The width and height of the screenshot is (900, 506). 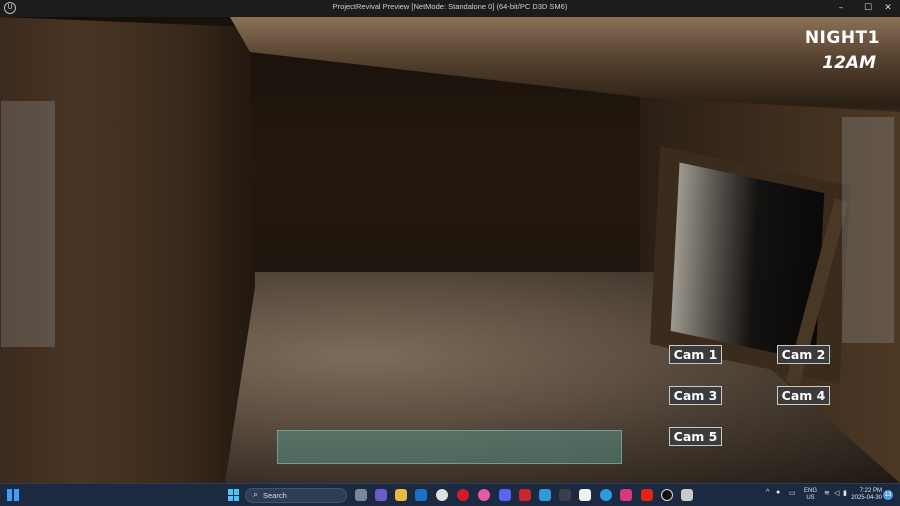 What do you see at coordinates (836, 493) in the screenshot?
I see `volume-icon: ◁` at bounding box center [836, 493].